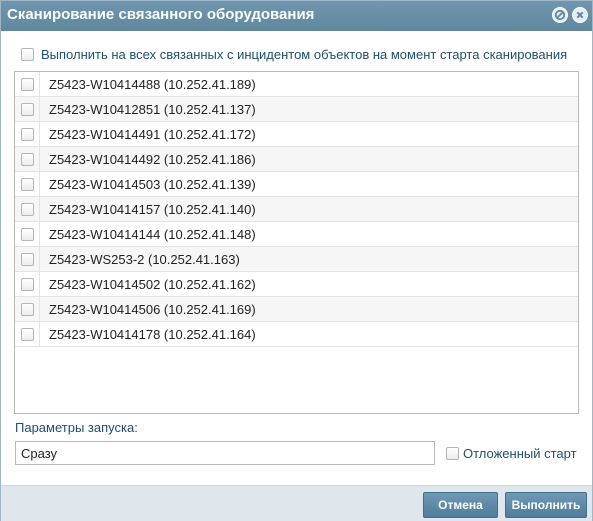 This screenshot has height=521, width=593. What do you see at coordinates (296, 184) in the screenshot?
I see `device-row: Z5423-W10414503 (10.252.41.139)` at bounding box center [296, 184].